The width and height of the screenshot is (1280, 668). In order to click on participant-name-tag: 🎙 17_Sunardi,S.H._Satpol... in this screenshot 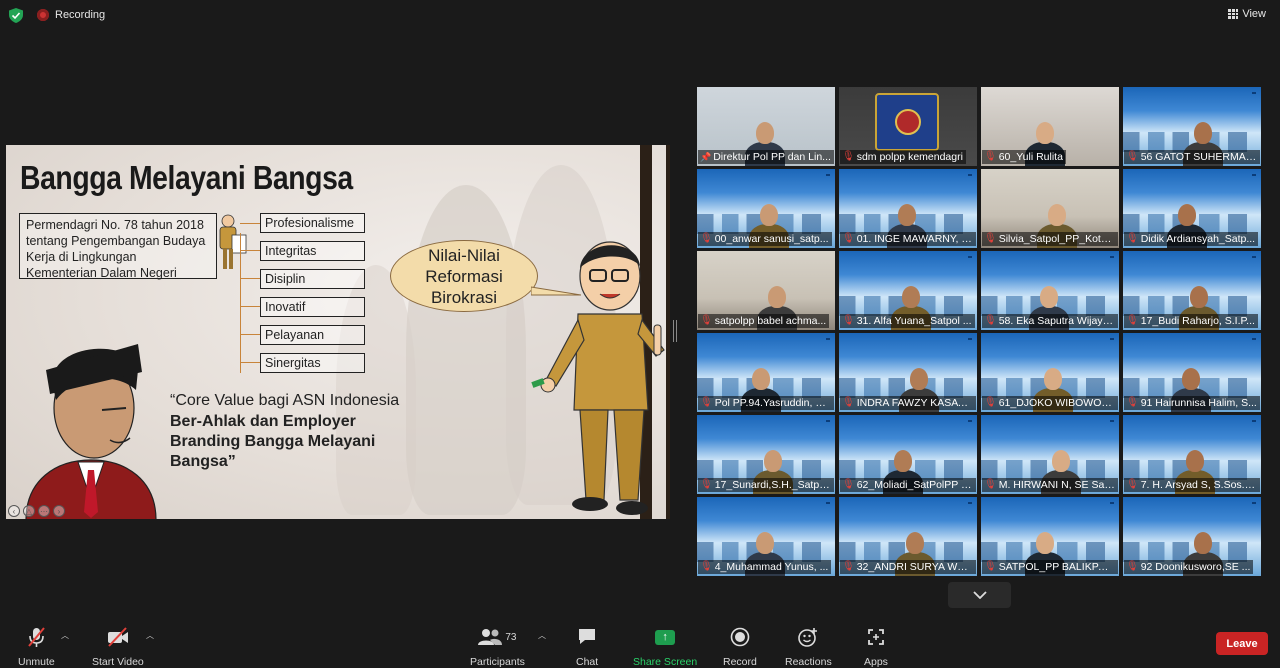, I will do `click(766, 485)`.